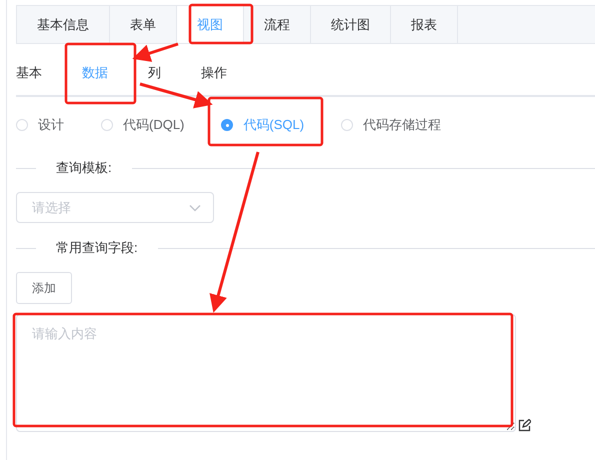  Describe the element at coordinates (84, 168) in the screenshot. I see `section-title: 查询模板:` at that location.